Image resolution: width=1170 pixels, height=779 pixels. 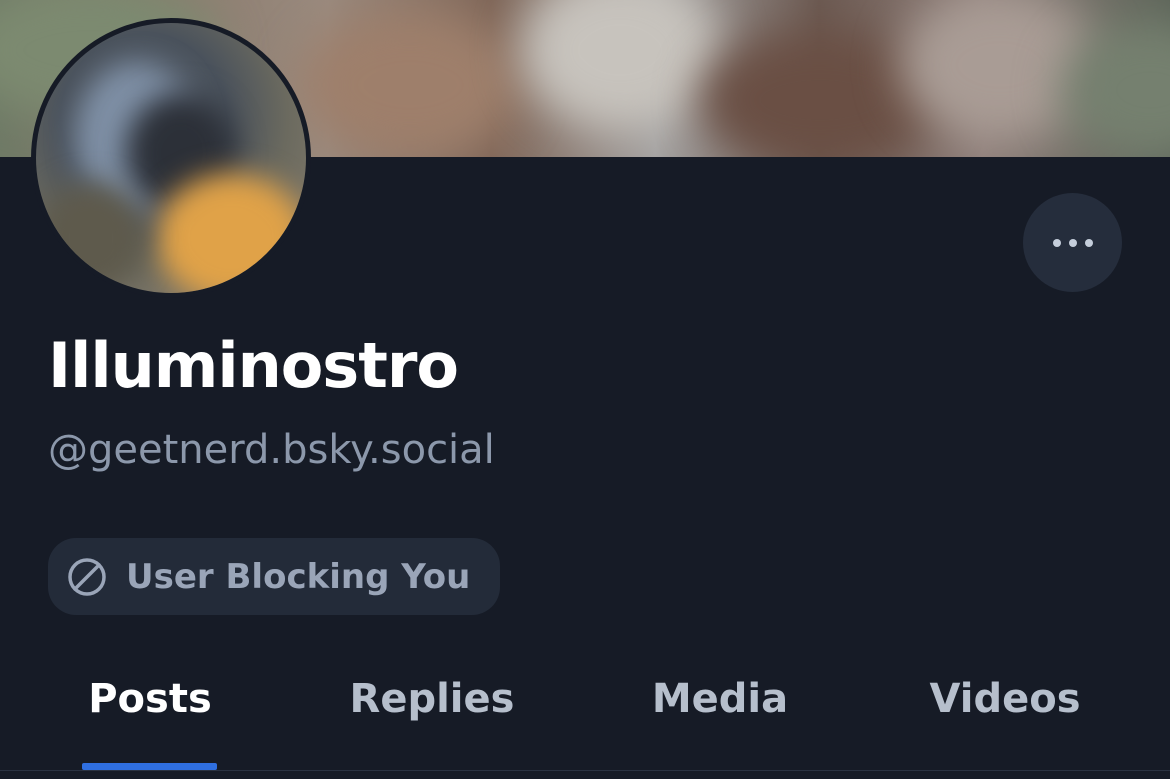 I want to click on status-badge: User Blocking You, so click(x=274, y=576).